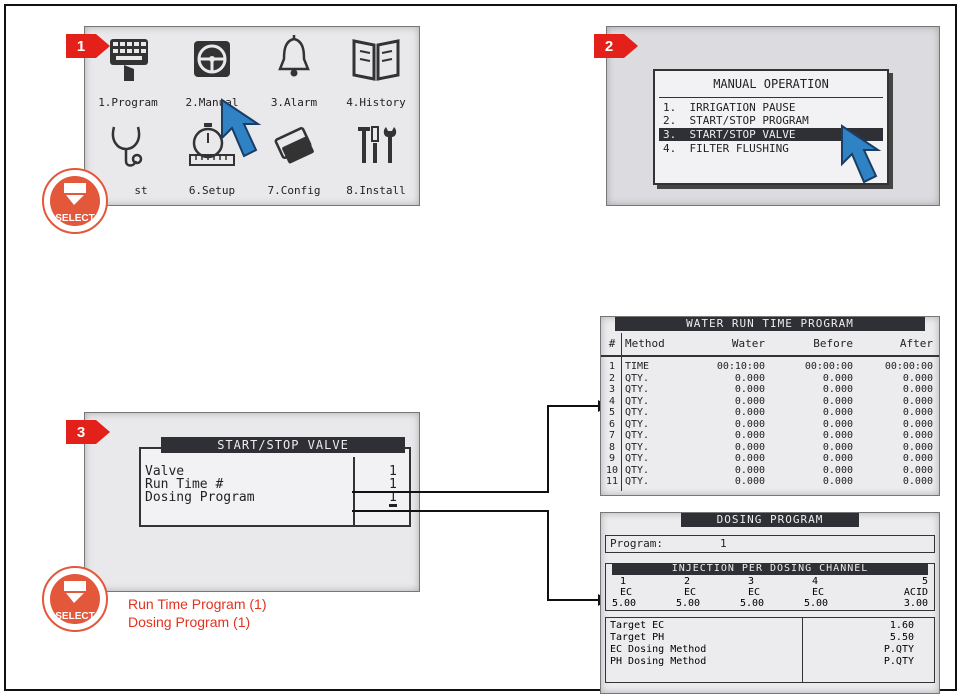  Describe the element at coordinates (834, 593) in the screenshot. I see `injection-channel: 4 EC 5.00` at that location.